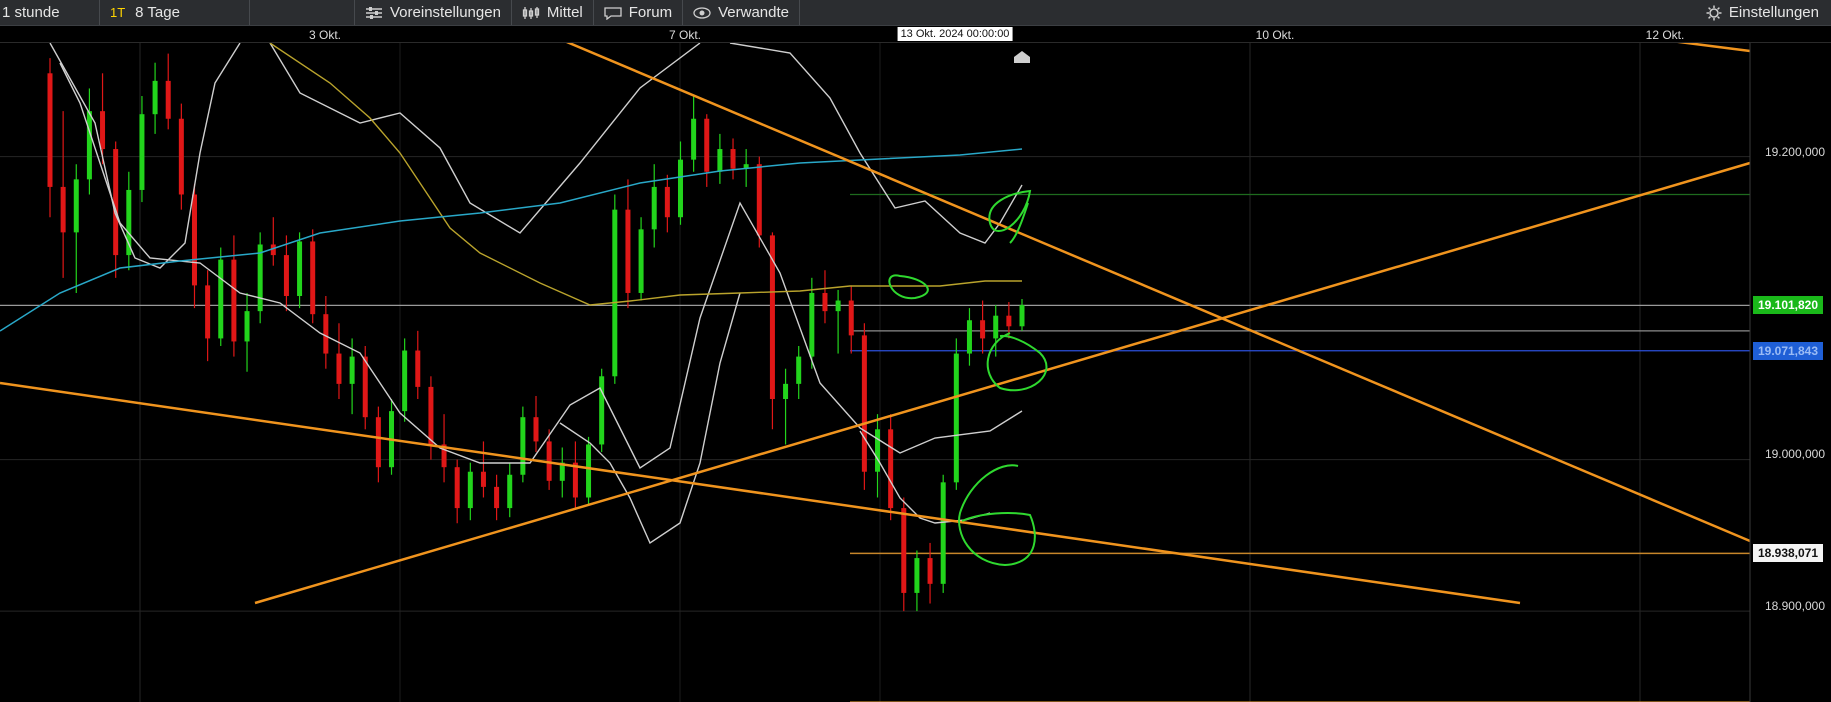 The height and width of the screenshot is (702, 1831). I want to click on price-tick-18900: 18.900,000, so click(1794, 606).